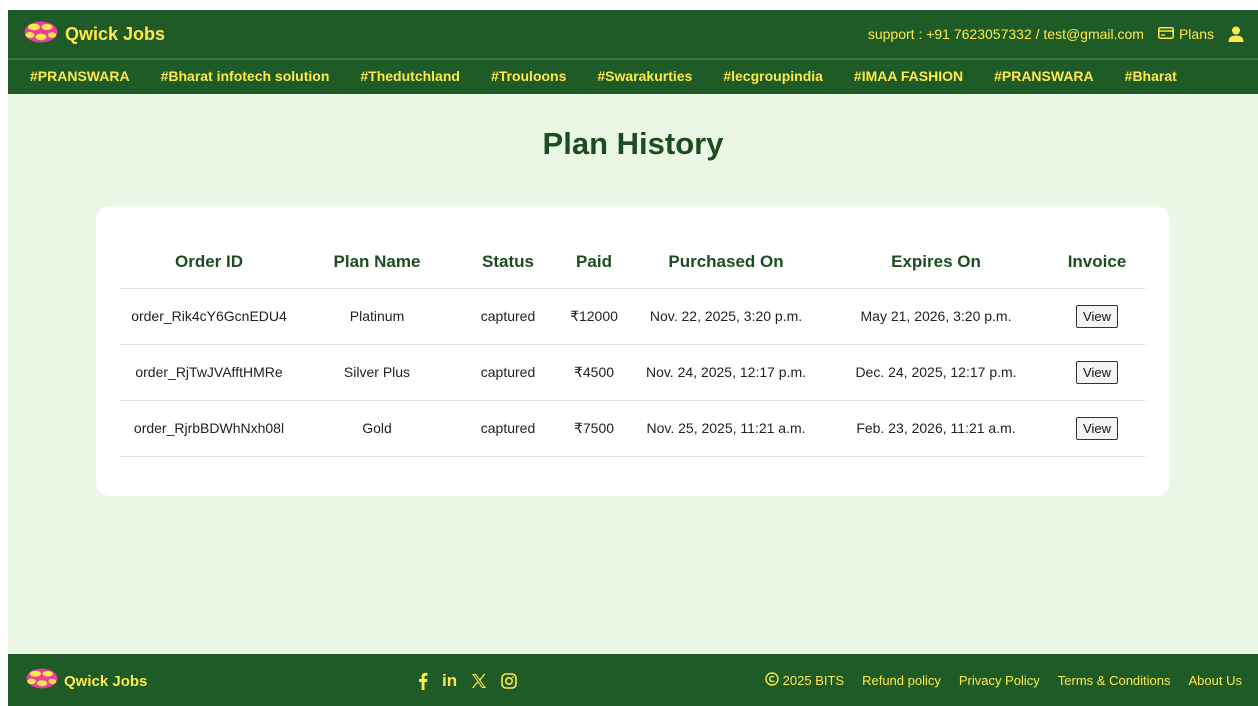 The image size is (1258, 706). Describe the element at coordinates (377, 428) in the screenshot. I see `cell-plan-name: Gold` at that location.